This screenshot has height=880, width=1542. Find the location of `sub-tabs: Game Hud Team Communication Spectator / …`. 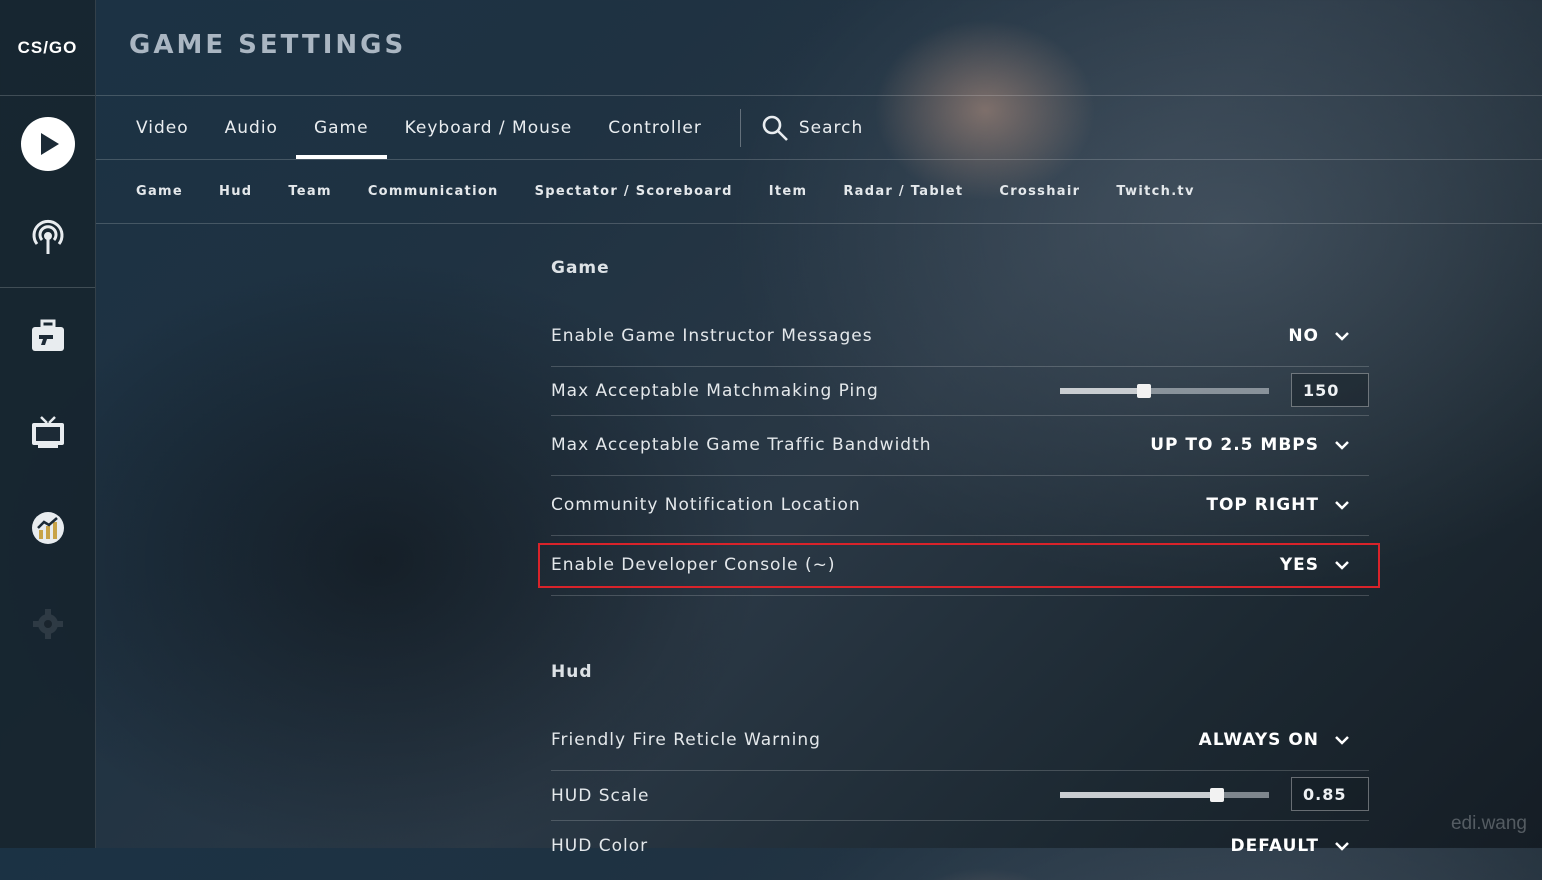

sub-tabs: Game Hud Team Communication Spectator / … is located at coordinates (665, 191).